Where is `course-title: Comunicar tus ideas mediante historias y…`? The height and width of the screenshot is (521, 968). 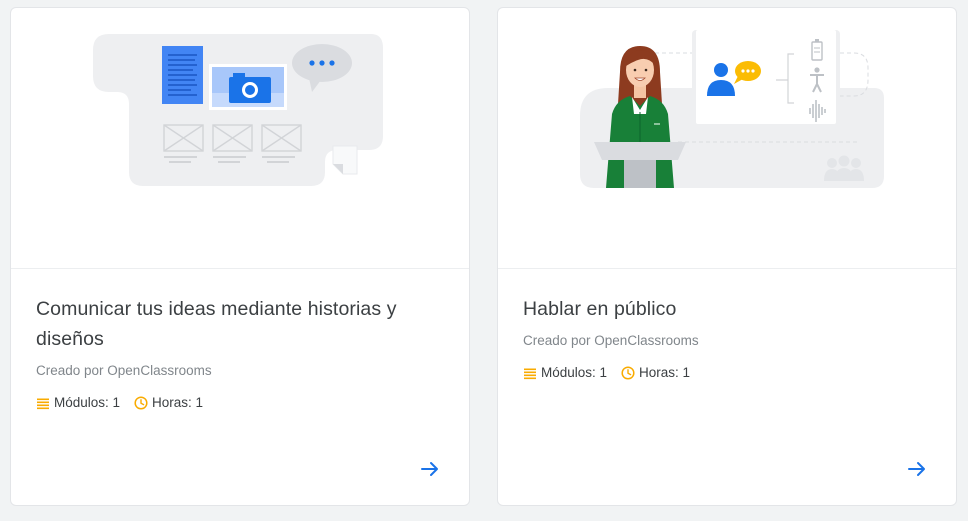
course-title: Comunicar tus ideas mediante historias y… is located at coordinates (236, 324).